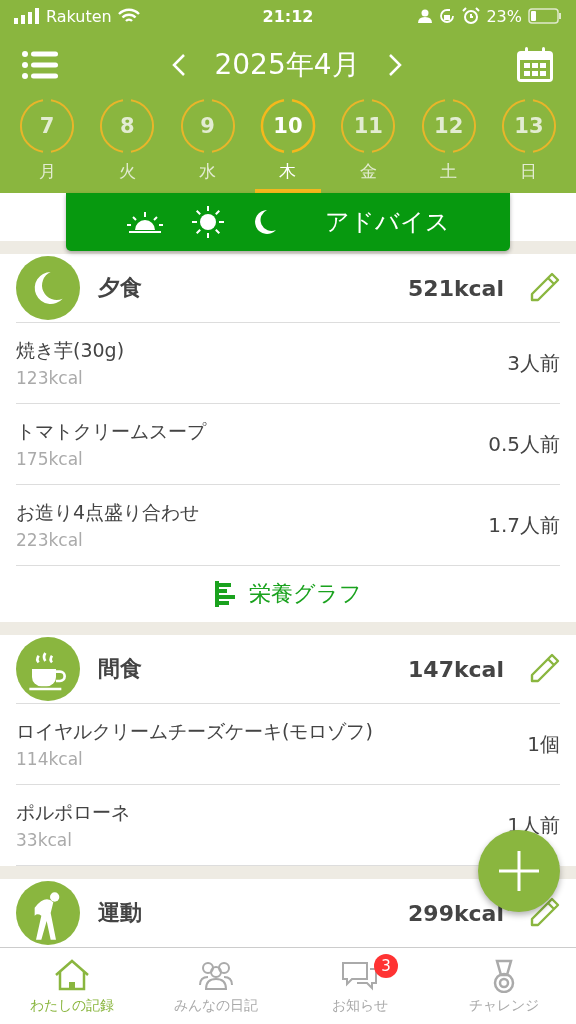 This screenshot has width=576, height=1024. Describe the element at coordinates (72, 986) in the screenshot. I see `tab-bar-item: わたしの記録` at that location.